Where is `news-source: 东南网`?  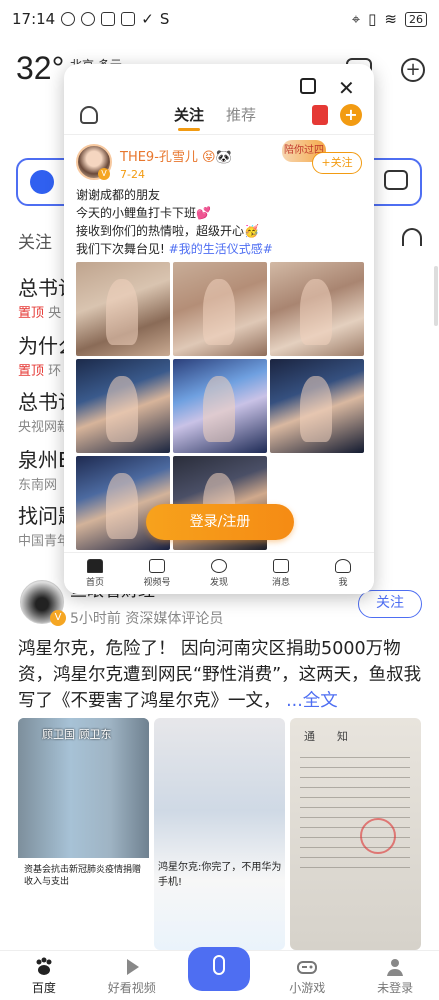
news-source: 东南网 is located at coordinates (38, 485).